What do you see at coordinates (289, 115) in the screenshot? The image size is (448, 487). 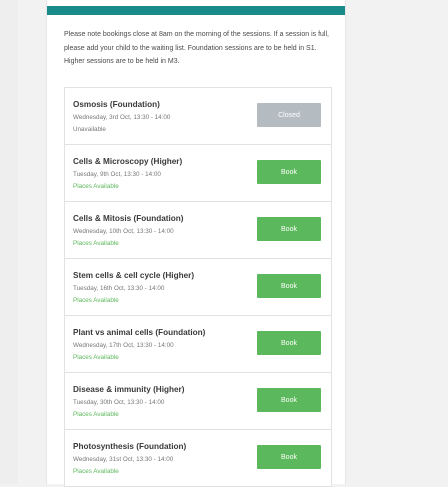 I see `closed-button: Closed` at bounding box center [289, 115].